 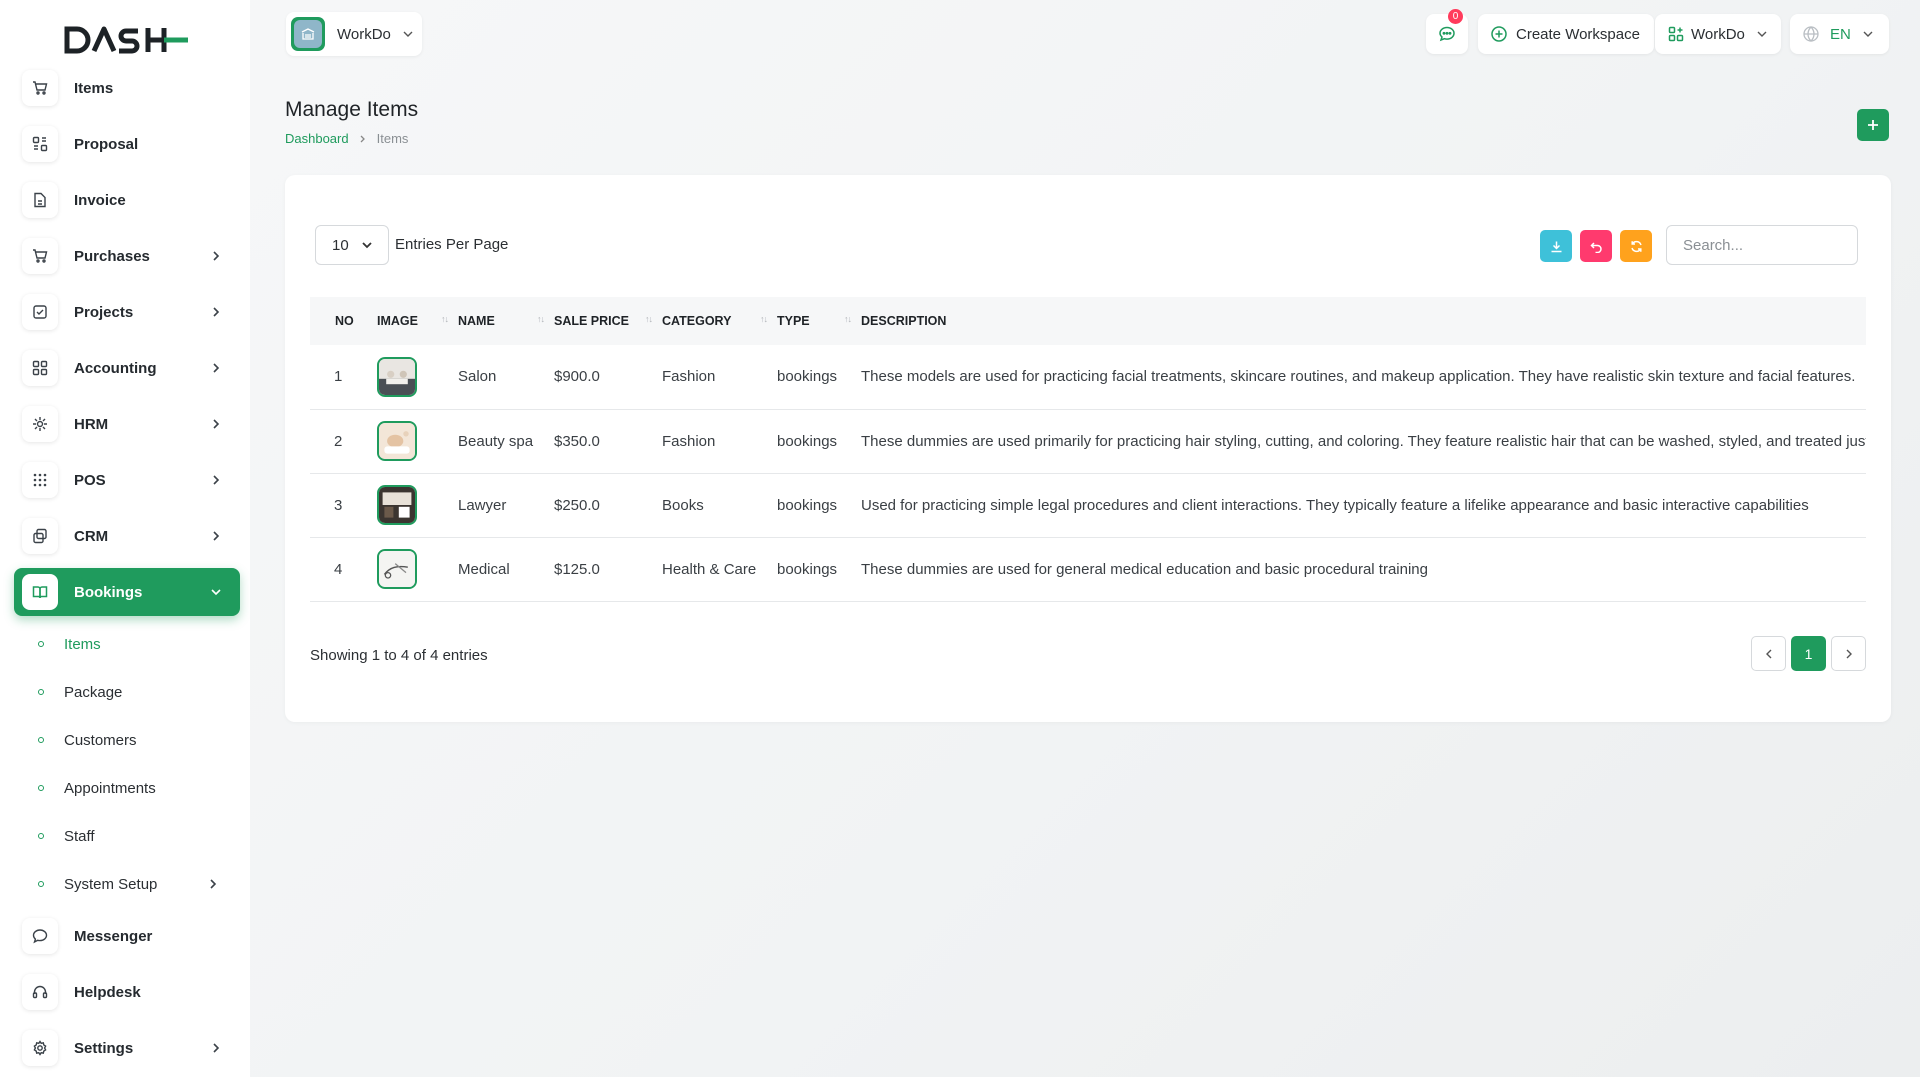 What do you see at coordinates (506, 321) in the screenshot?
I see `col-header-name: NAME ↑↓` at bounding box center [506, 321].